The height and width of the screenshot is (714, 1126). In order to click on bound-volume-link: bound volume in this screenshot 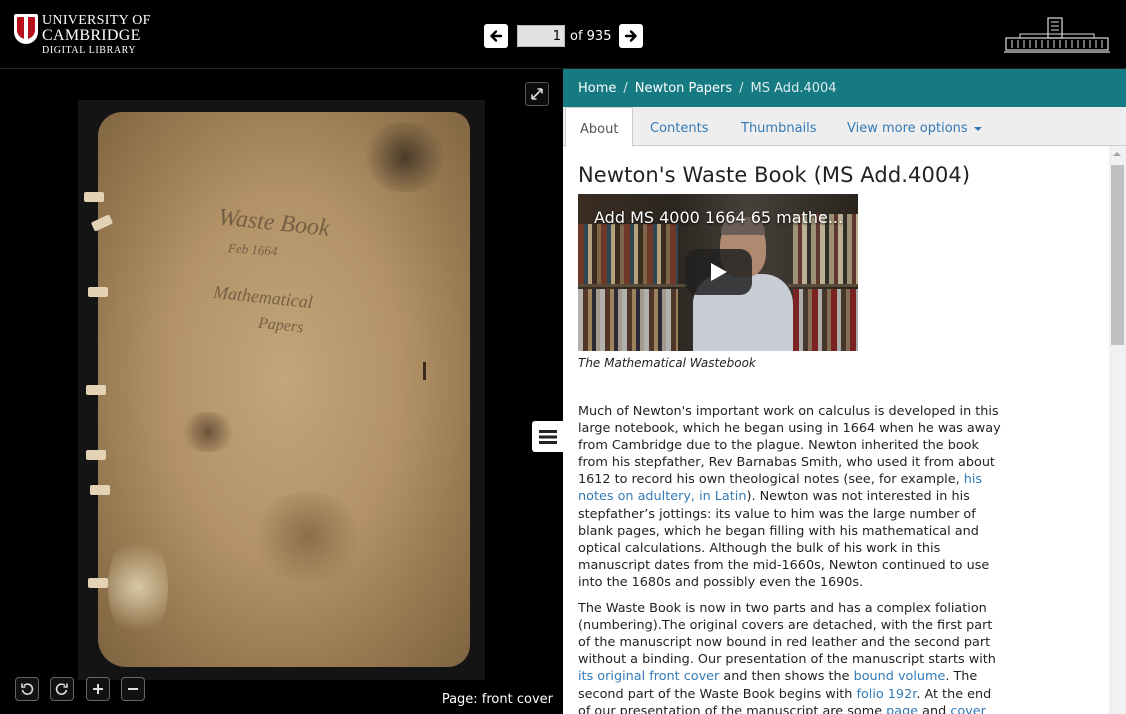, I will do `click(900, 676)`.